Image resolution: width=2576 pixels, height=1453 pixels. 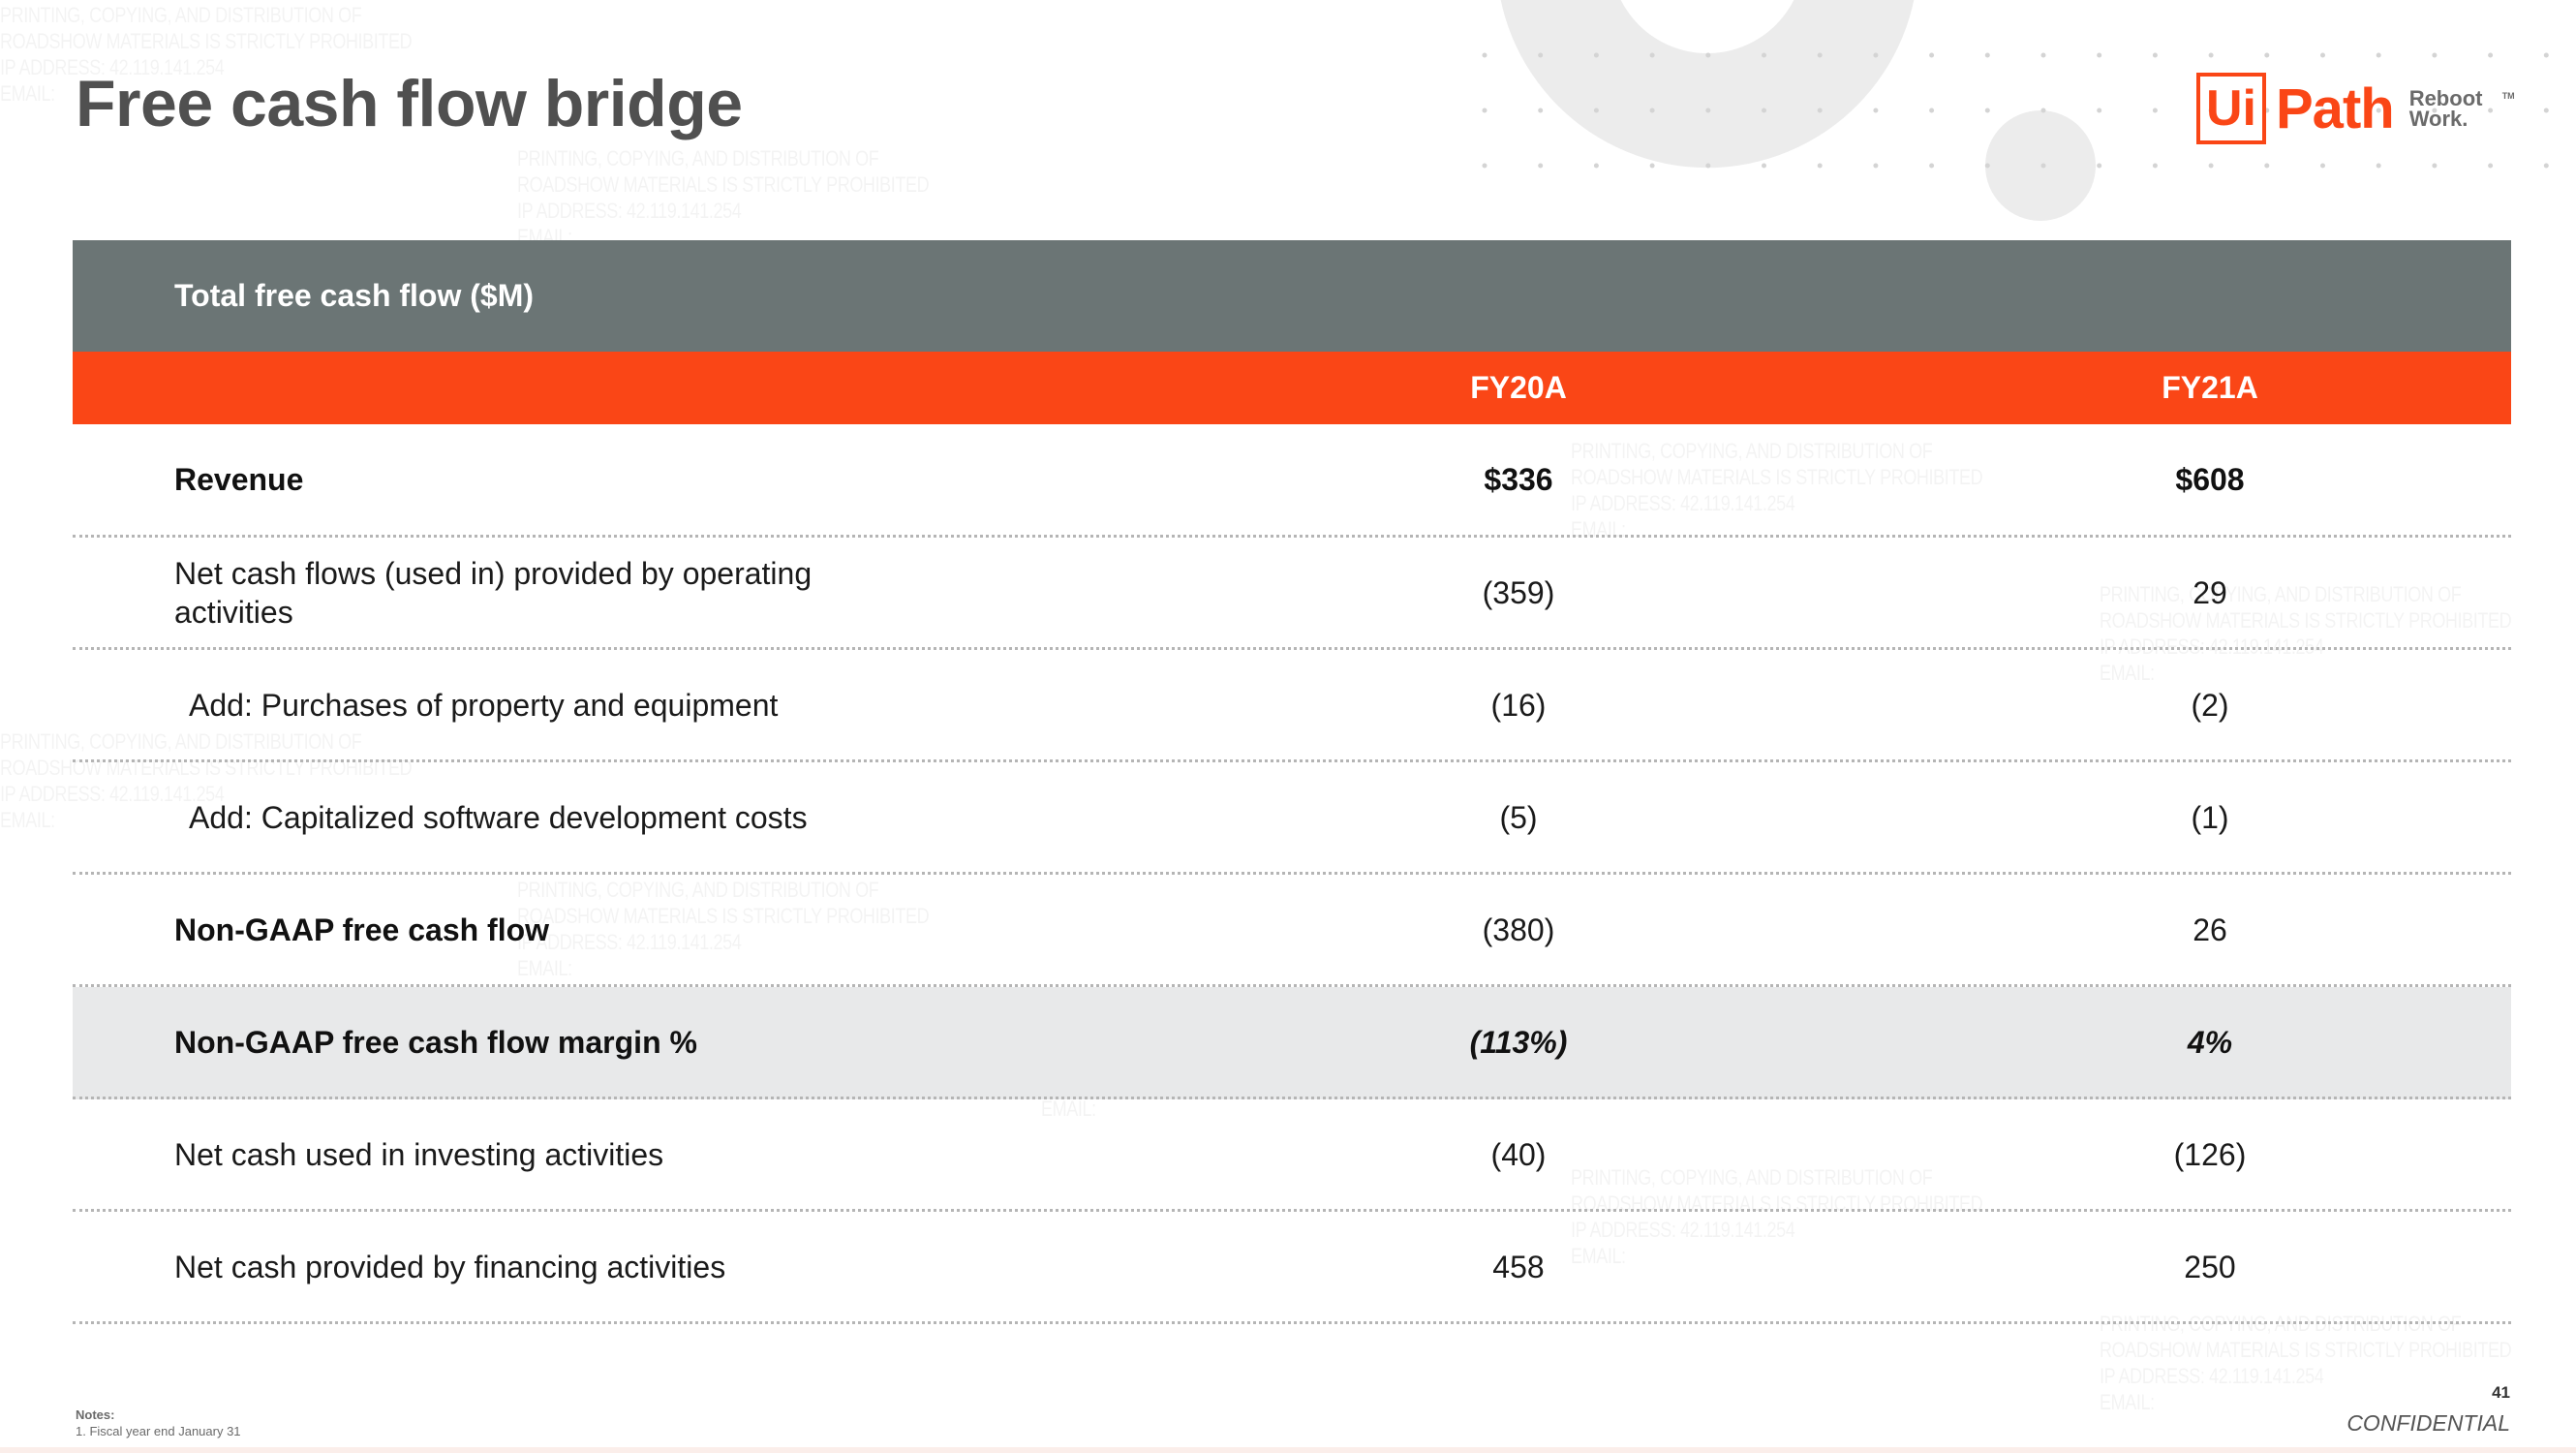 What do you see at coordinates (2508, 96) in the screenshot?
I see `trademark-symbol: TM` at bounding box center [2508, 96].